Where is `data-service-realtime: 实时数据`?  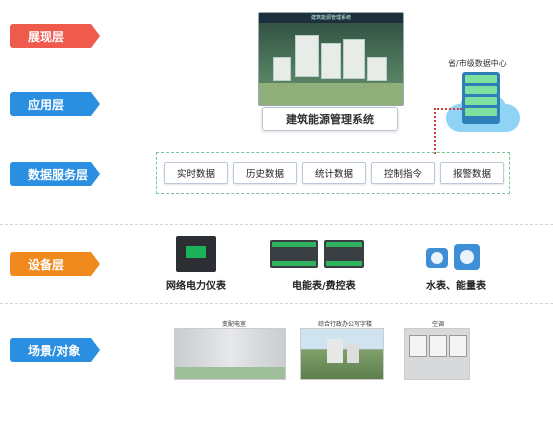
data-service-realtime: 实时数据 is located at coordinates (196, 173).